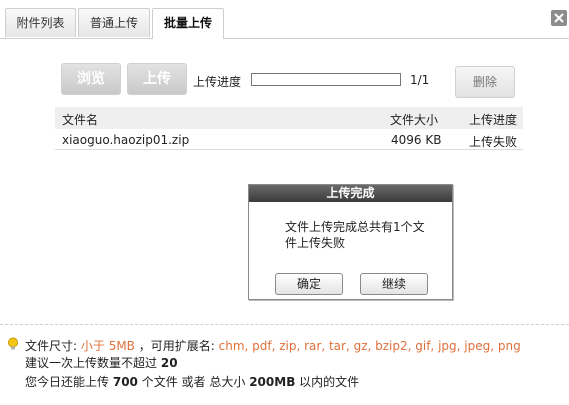 The image size is (569, 405). I want to click on daily-quota-line: 您今日还能上传 700 个文件 或者 总大小 200MB 以内的文件, so click(192, 381).